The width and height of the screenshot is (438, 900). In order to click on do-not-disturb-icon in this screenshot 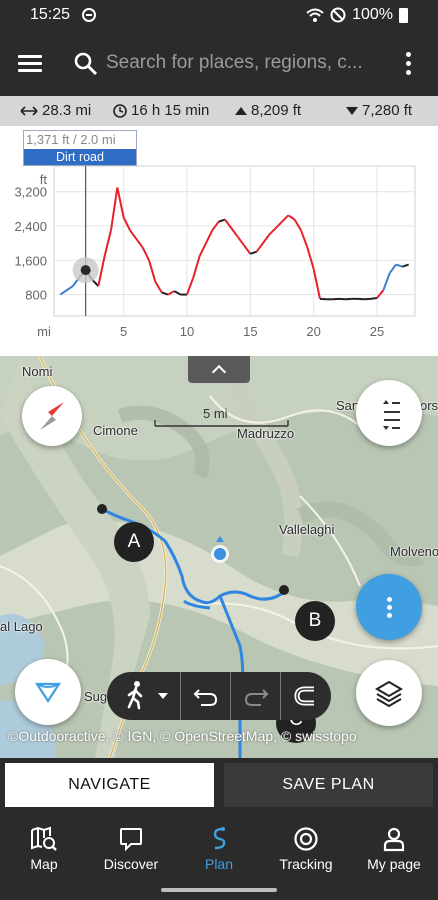, I will do `click(89, 15)`.